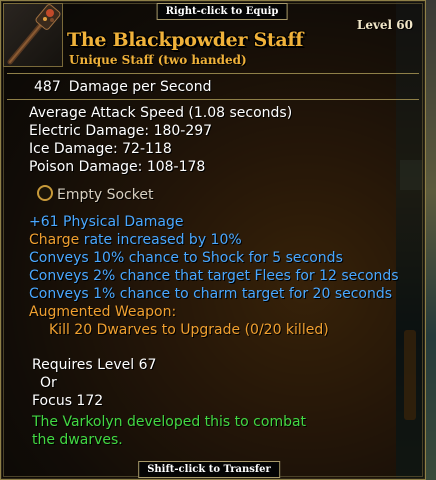  What do you see at coordinates (48, 383) in the screenshot?
I see `requires-or: Or` at bounding box center [48, 383].